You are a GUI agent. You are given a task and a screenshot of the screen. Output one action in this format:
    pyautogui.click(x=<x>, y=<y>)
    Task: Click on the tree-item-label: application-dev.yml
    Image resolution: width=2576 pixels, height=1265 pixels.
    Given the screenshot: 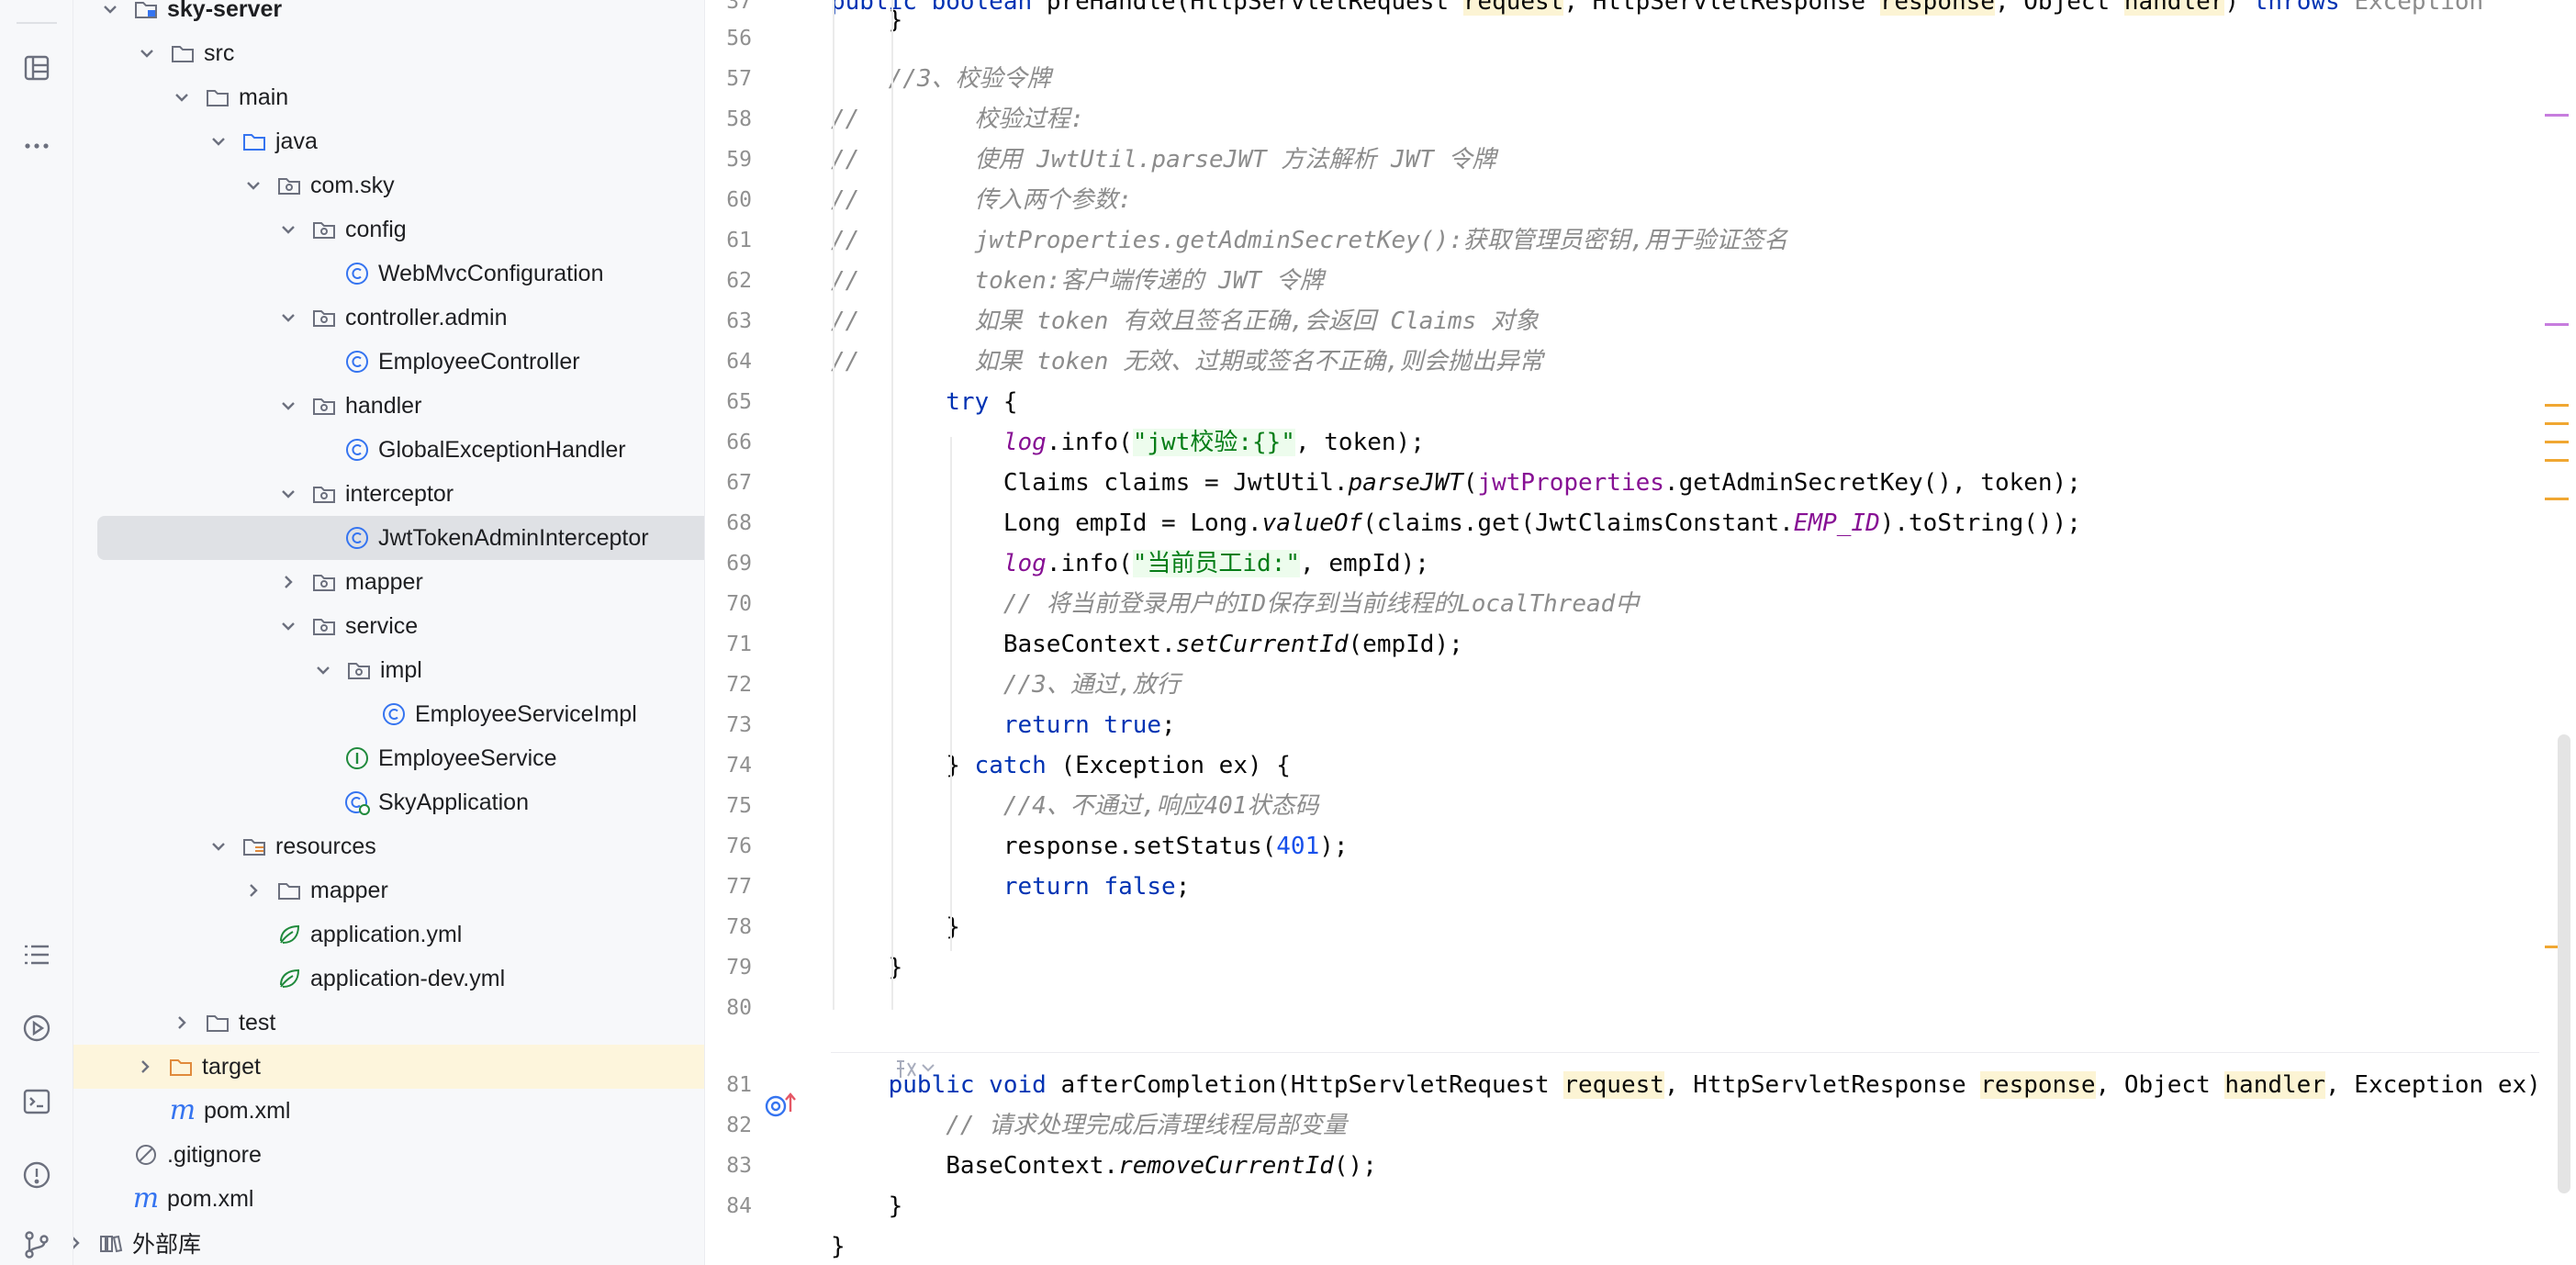 What is the action you would take?
    pyautogui.click(x=408, y=978)
    